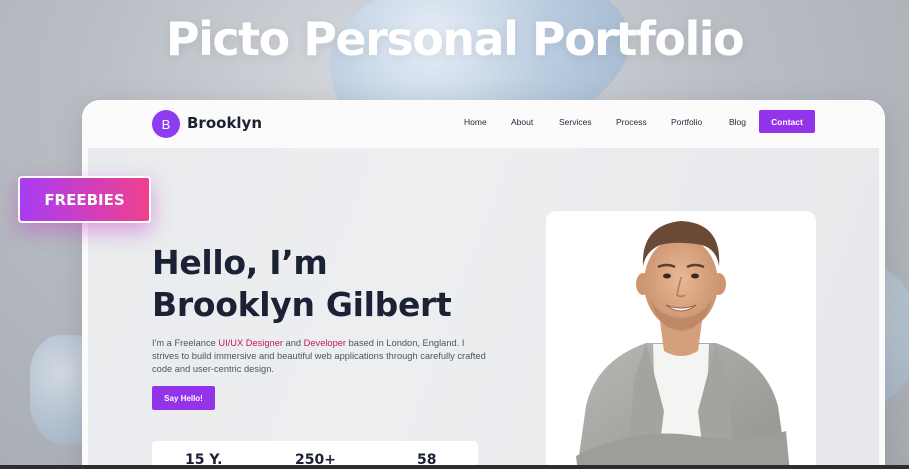 Image resolution: width=909 pixels, height=469 pixels. What do you see at coordinates (737, 122) in the screenshot?
I see `nav-blog: Blog` at bounding box center [737, 122].